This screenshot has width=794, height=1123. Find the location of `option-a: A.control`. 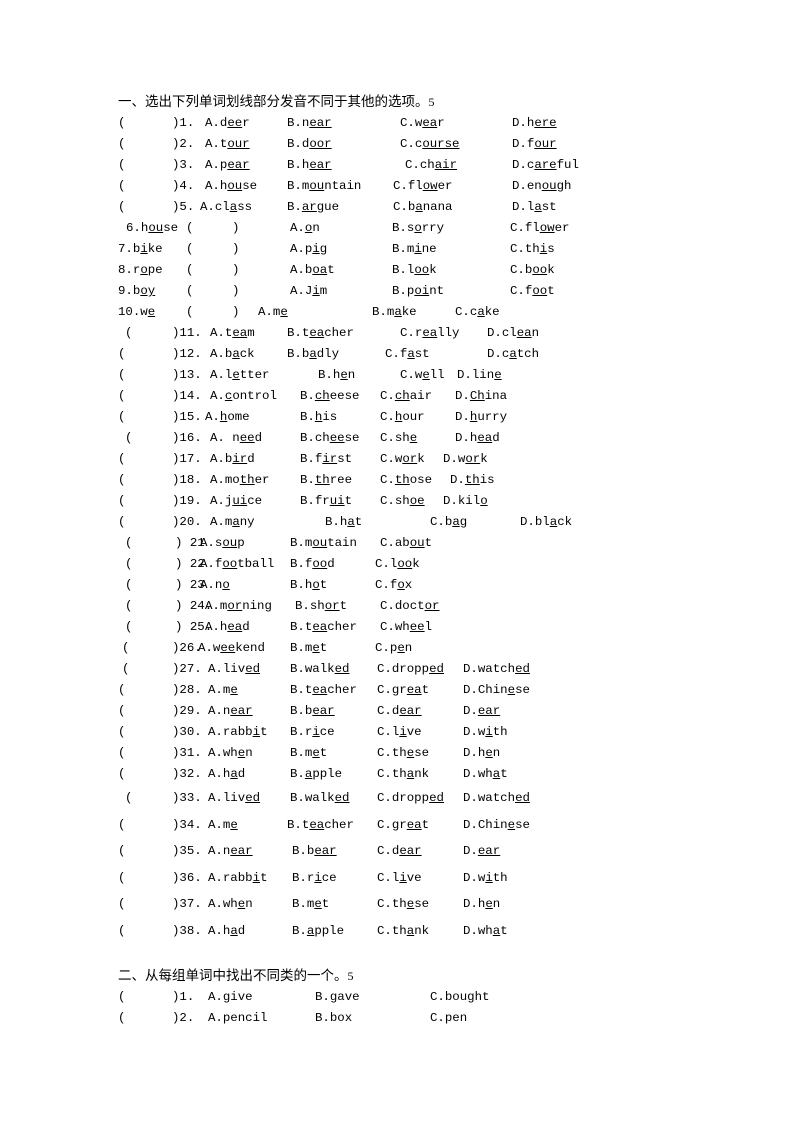

option-a: A.control is located at coordinates (243, 396).